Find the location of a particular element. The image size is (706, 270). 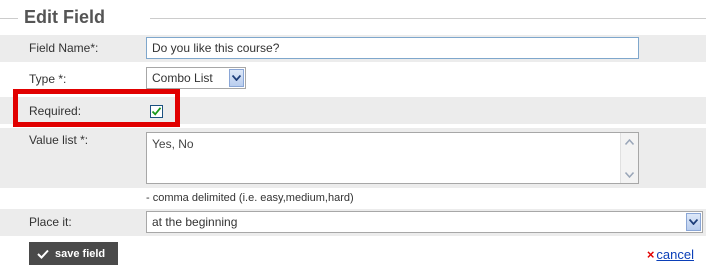

textarea-scrollbar is located at coordinates (629, 158).